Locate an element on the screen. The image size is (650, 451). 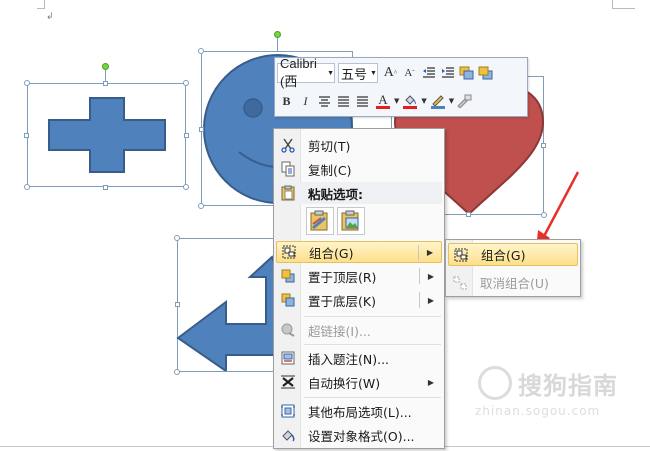
group-submenu: 组合(G) 取消组合(U) is located at coordinates (513, 268).